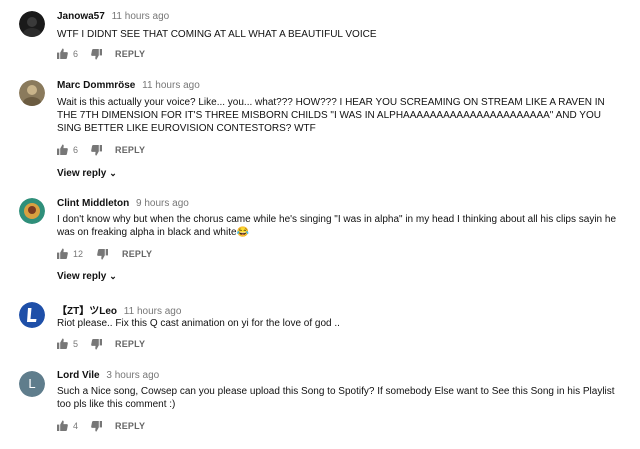 This screenshot has width=640, height=449. I want to click on avatar: L, so click(32, 384).